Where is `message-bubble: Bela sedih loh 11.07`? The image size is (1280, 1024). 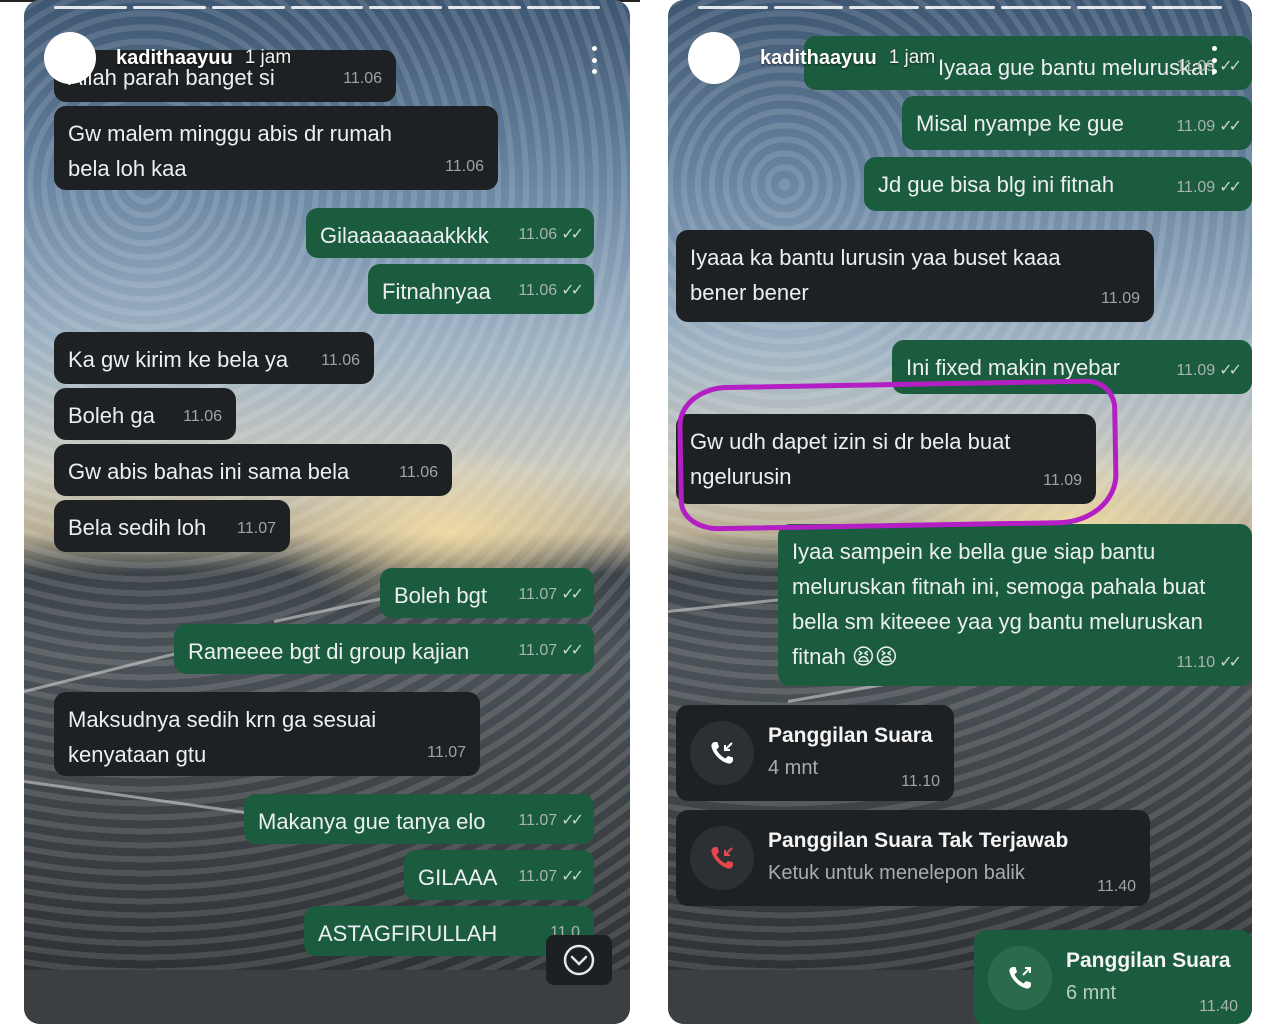
message-bubble: Bela sedih loh 11.07 is located at coordinates (172, 526).